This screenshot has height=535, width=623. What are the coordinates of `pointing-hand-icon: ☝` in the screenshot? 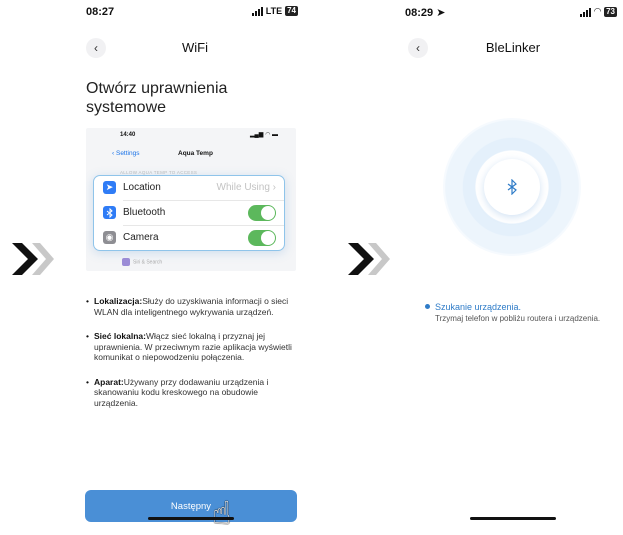 It's located at (222, 513).